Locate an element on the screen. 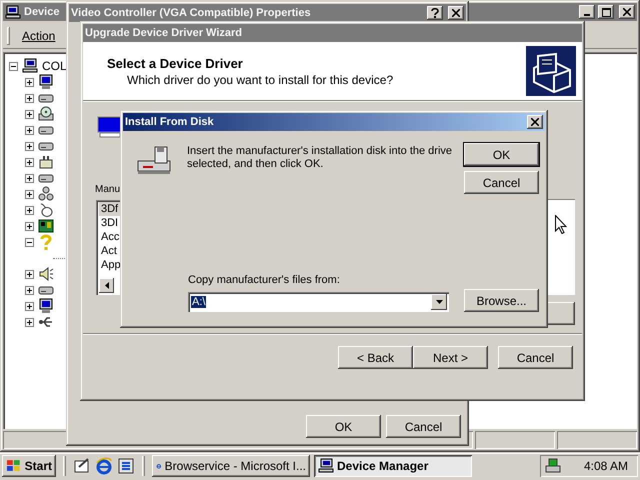 The image size is (640, 480). dialog-button: Cancel is located at coordinates (423, 426).